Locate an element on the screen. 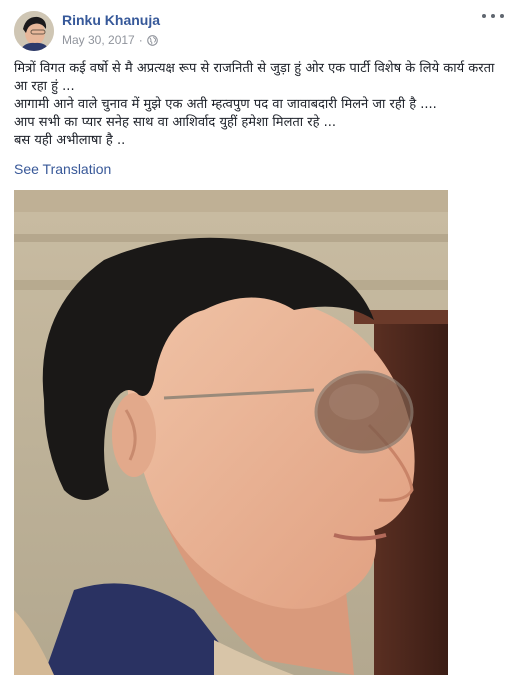  avatar-image is located at coordinates (34, 31).